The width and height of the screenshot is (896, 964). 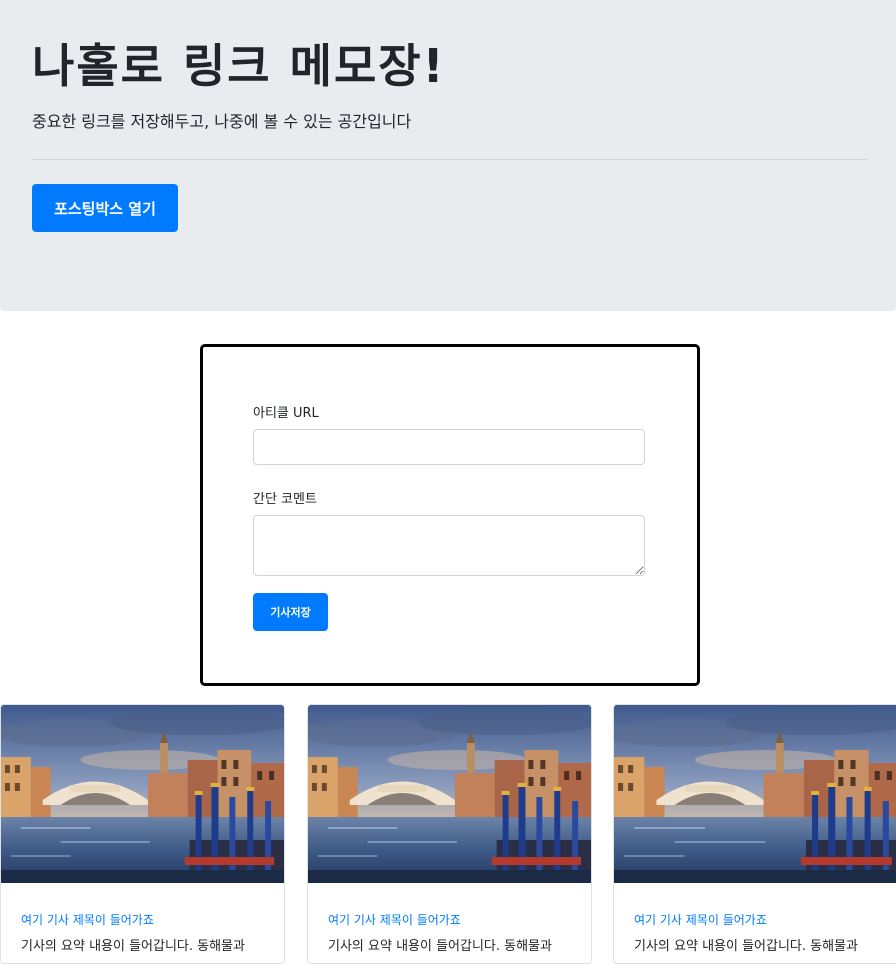 What do you see at coordinates (105, 208) in the screenshot?
I see `open-posting-box-button: 포스팅박스 열기` at bounding box center [105, 208].